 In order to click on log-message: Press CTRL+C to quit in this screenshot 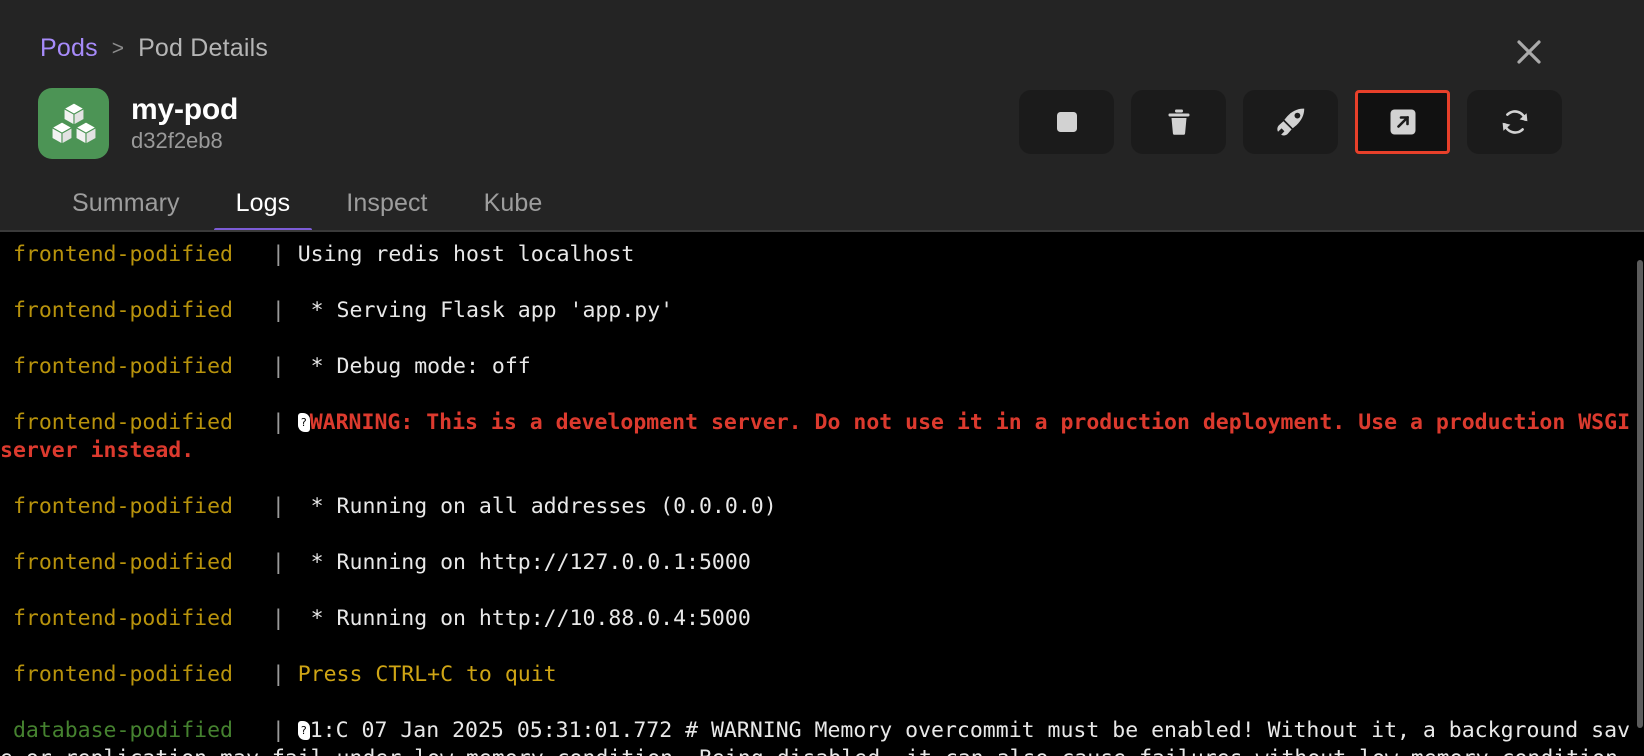, I will do `click(427, 674)`.